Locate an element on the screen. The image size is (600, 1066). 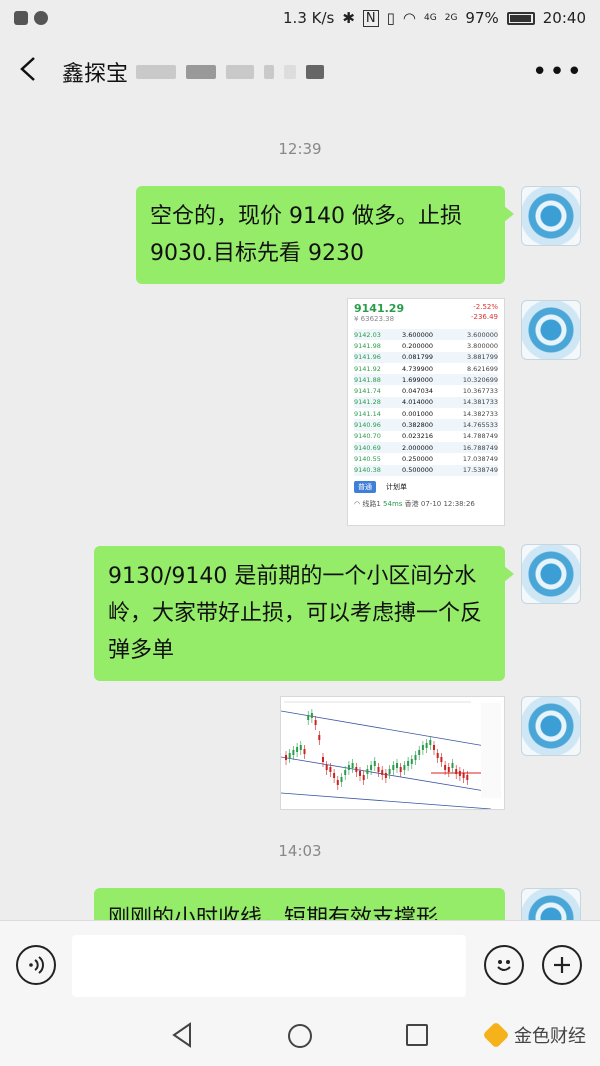
orderbook-cell: 16.788749 is located at coordinates (480, 447).